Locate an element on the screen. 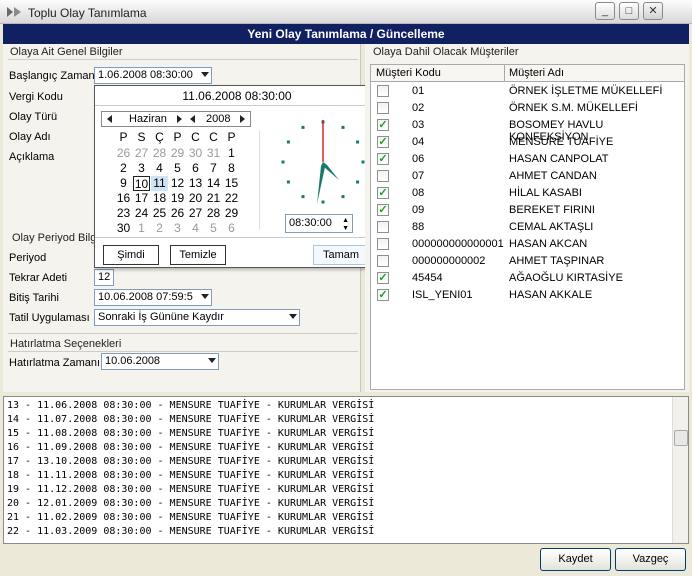 This screenshot has height=576, width=692. calendar-day: 22 is located at coordinates (231, 198).